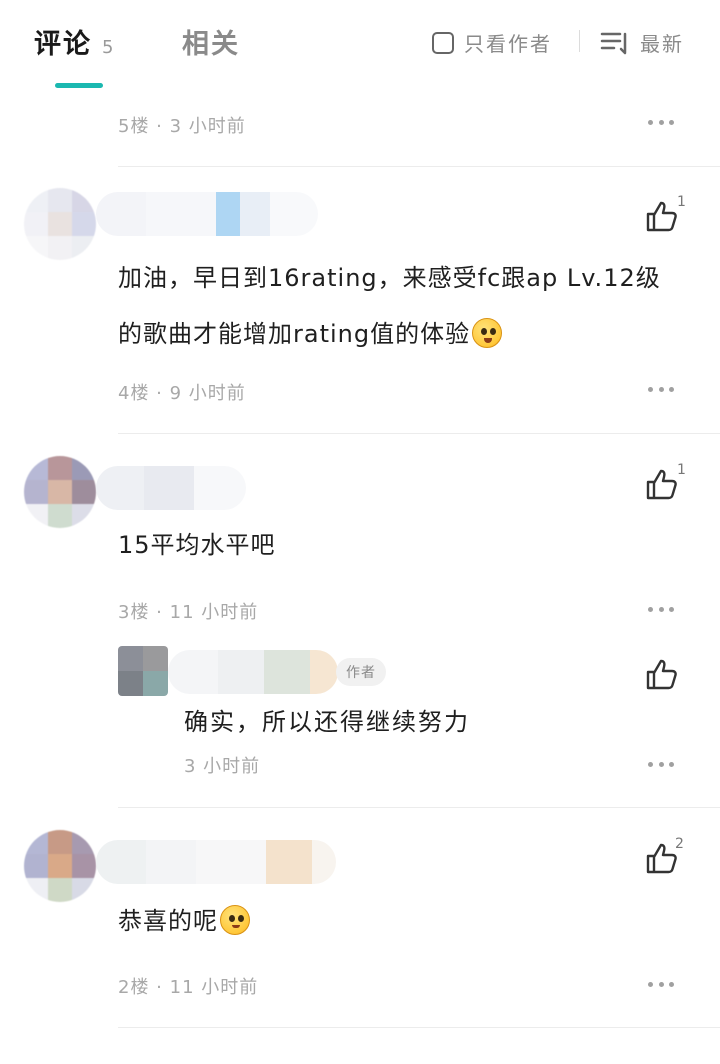 The height and width of the screenshot is (1064, 720). Describe the element at coordinates (211, 41) in the screenshot. I see `tab-related: 相关` at that location.